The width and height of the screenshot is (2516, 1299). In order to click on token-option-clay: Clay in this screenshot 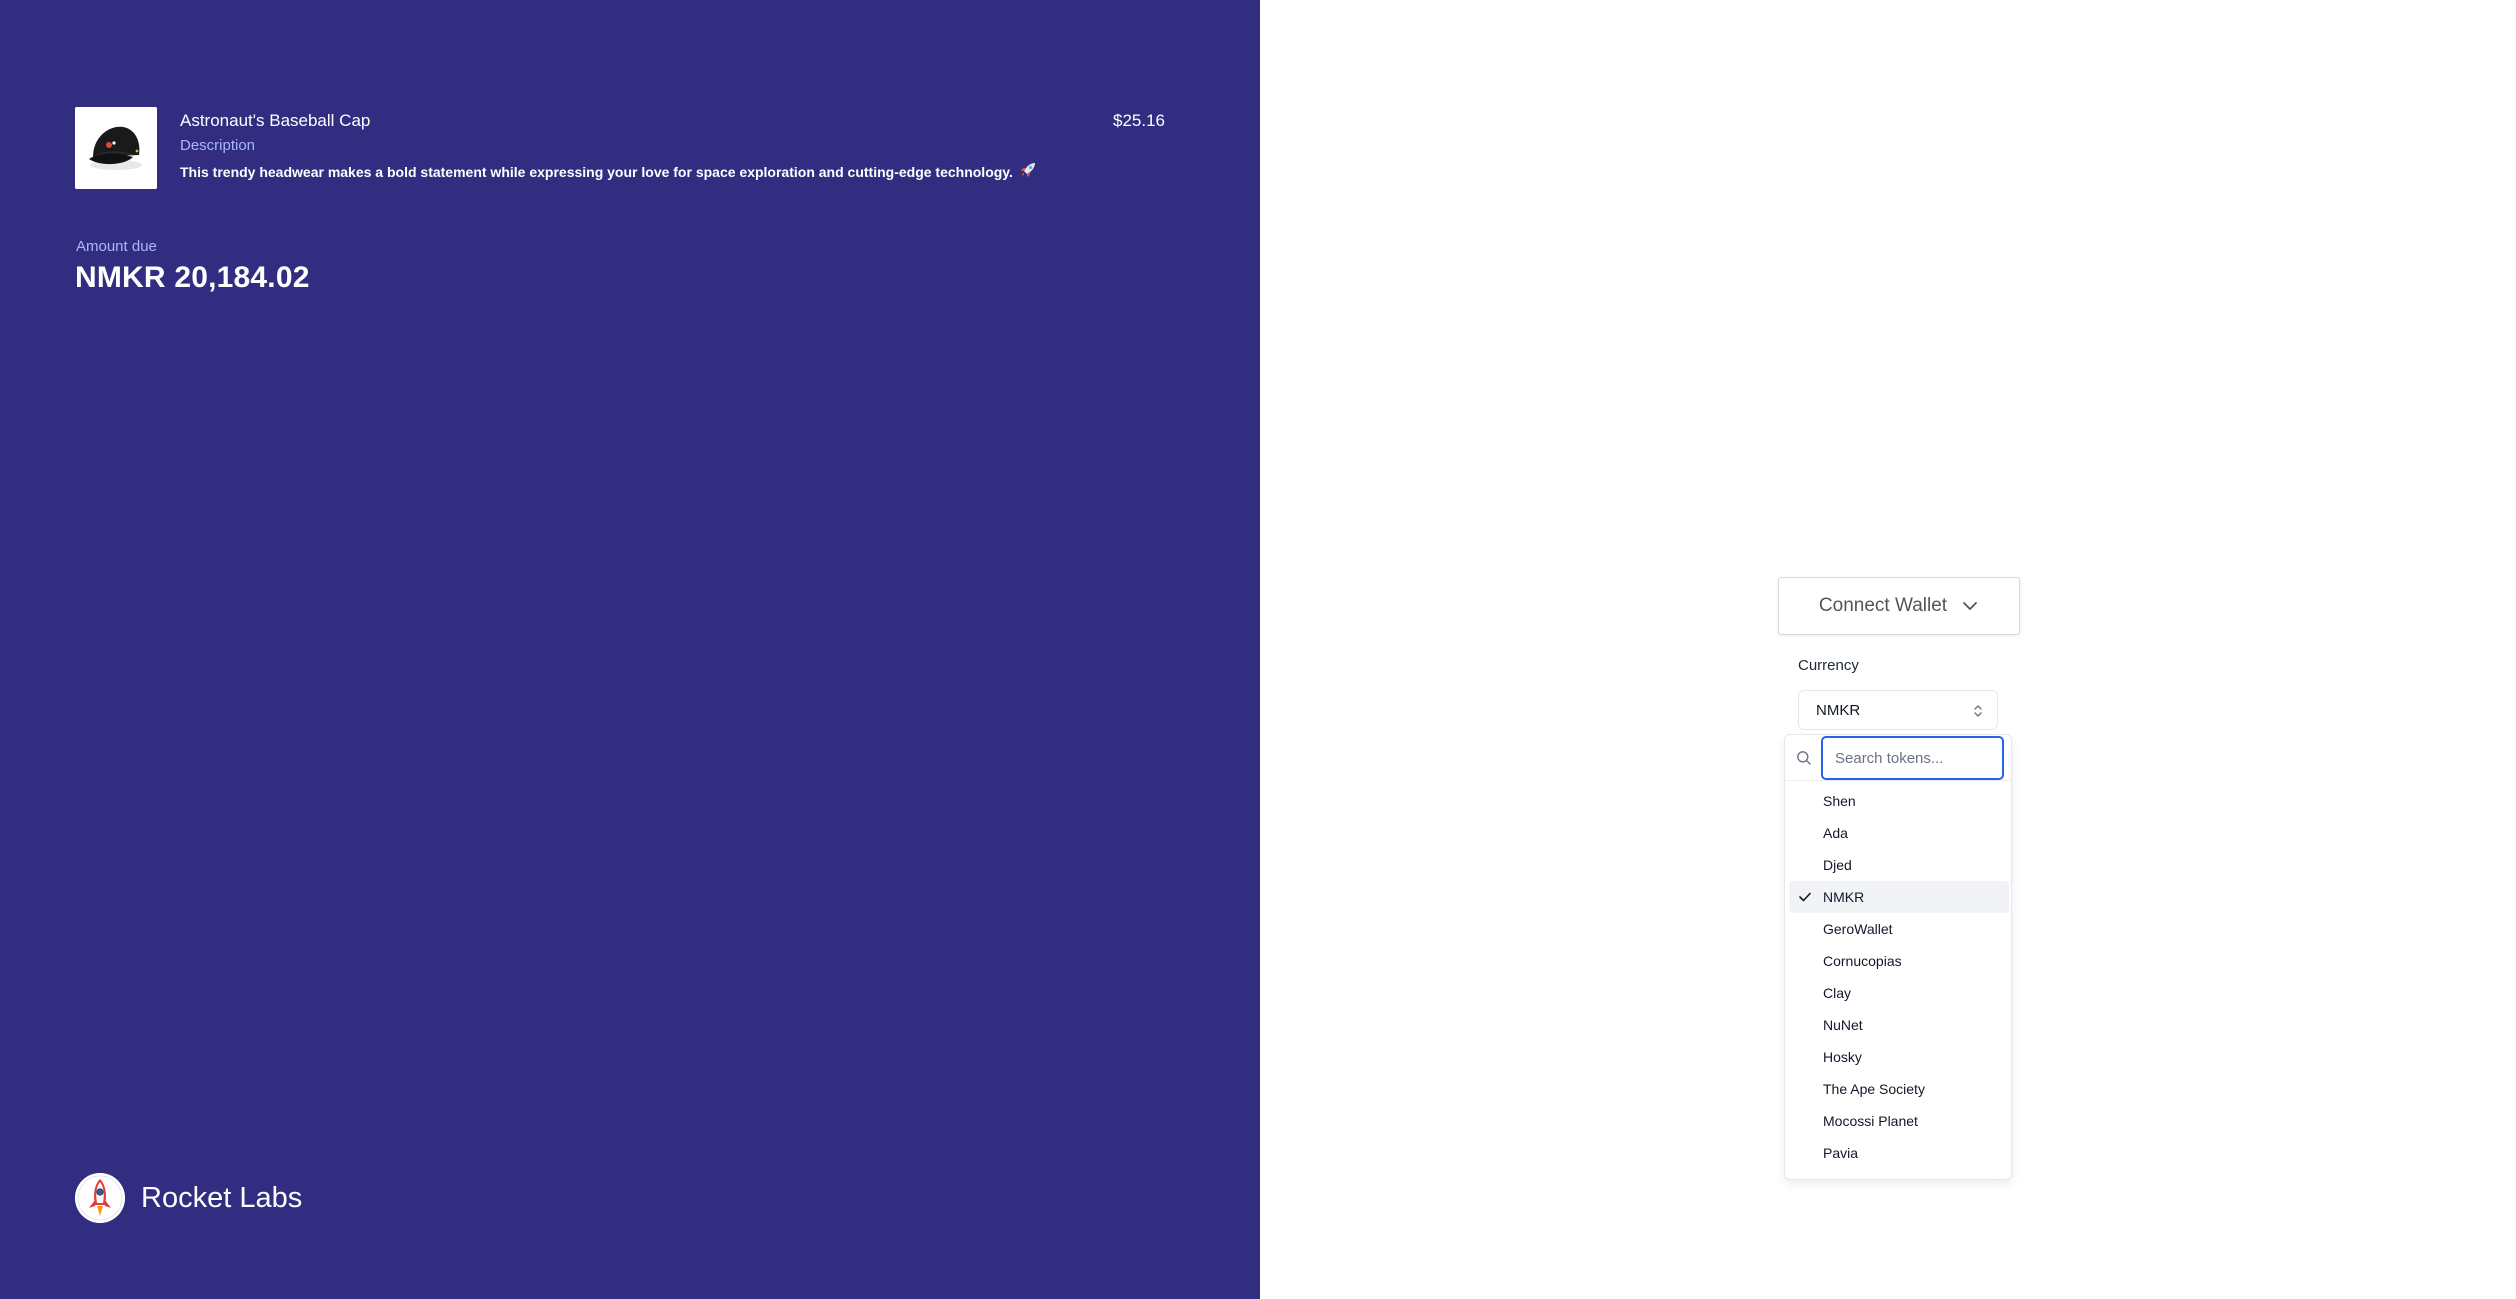, I will do `click(1899, 993)`.